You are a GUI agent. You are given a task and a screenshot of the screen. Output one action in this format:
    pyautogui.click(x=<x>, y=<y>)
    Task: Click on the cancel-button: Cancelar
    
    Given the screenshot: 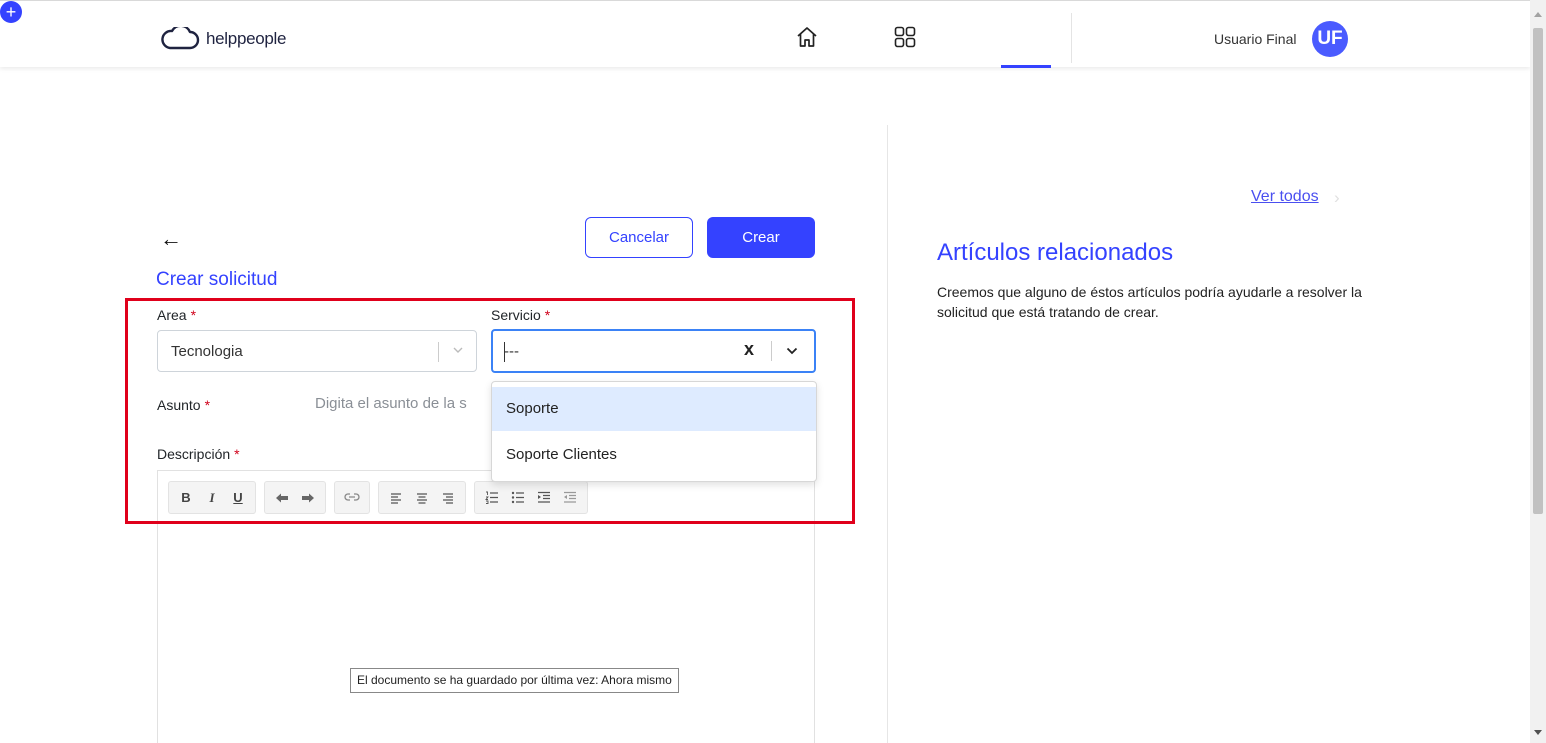 What is the action you would take?
    pyautogui.click(x=639, y=237)
    